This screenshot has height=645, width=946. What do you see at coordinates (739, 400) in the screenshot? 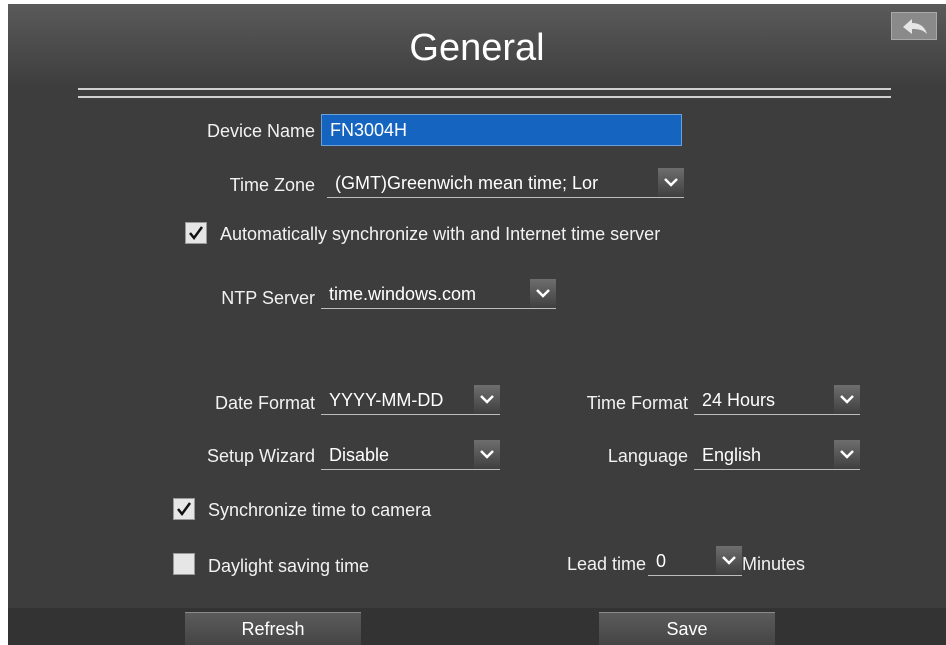
I see `time-format-value: 24 Hours` at bounding box center [739, 400].